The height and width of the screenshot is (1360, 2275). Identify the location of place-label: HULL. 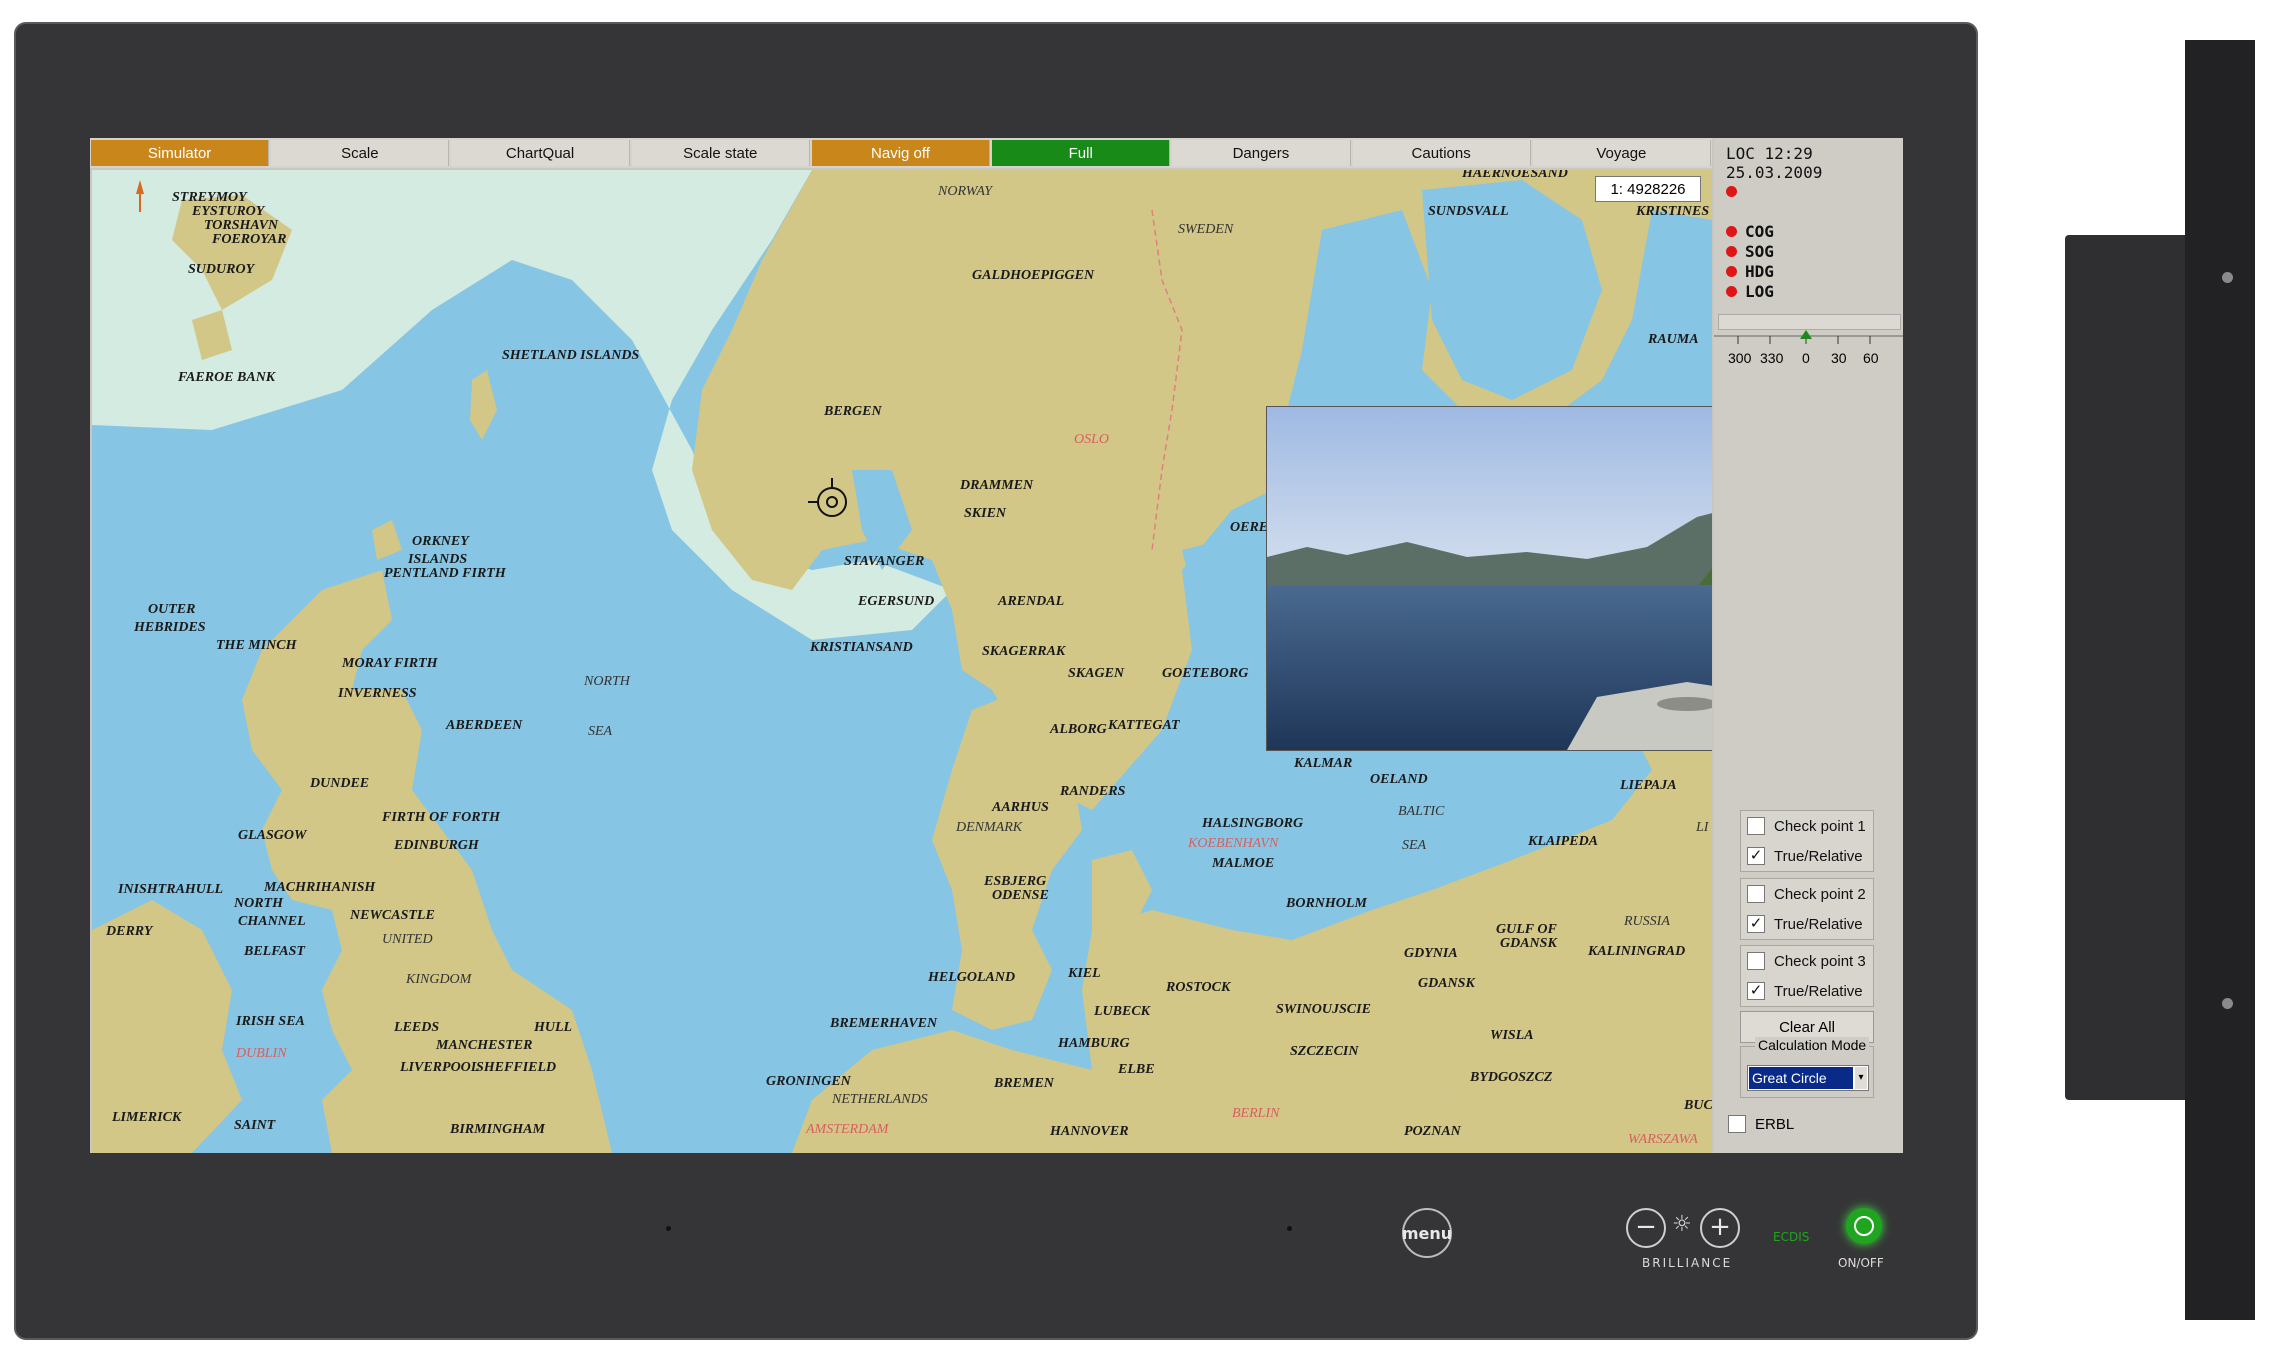
(553, 1027).